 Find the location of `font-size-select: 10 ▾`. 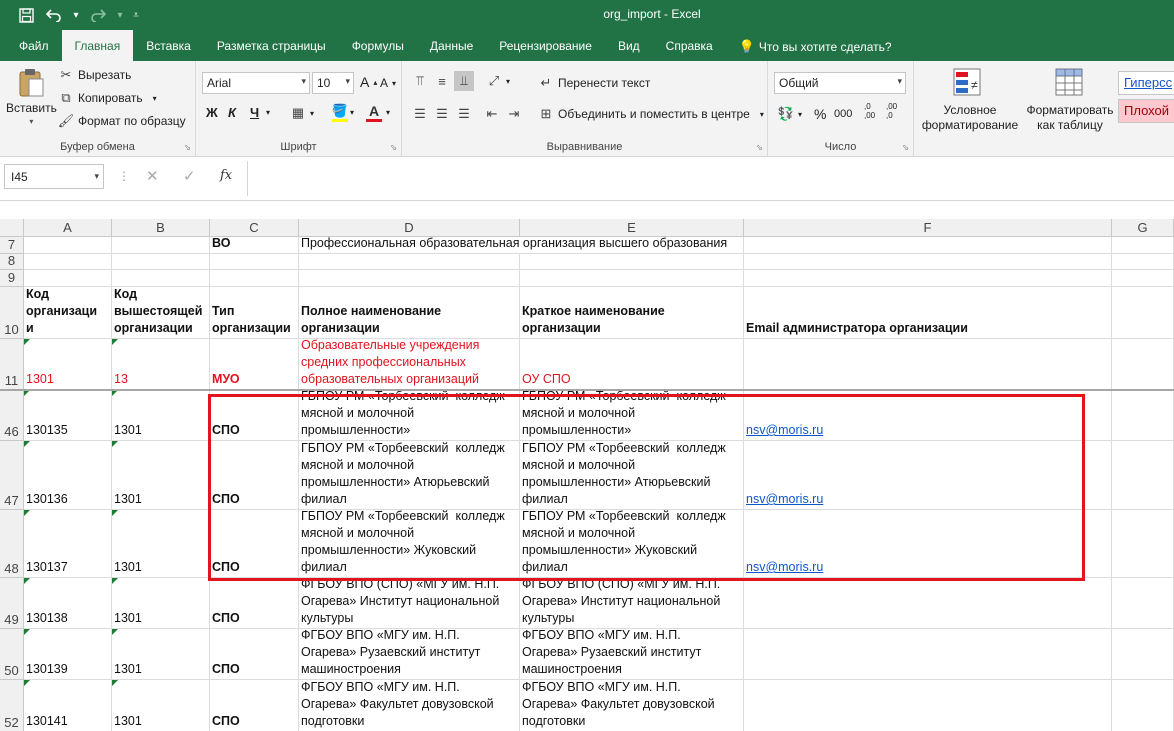

font-size-select: 10 ▾ is located at coordinates (333, 83).